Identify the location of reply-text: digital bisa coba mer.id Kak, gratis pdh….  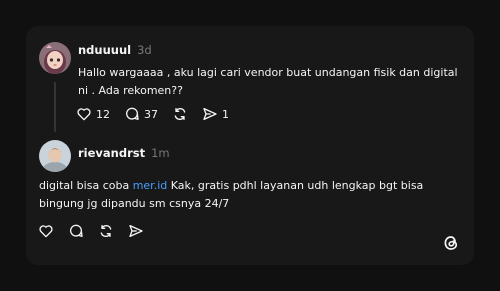
(249, 195).